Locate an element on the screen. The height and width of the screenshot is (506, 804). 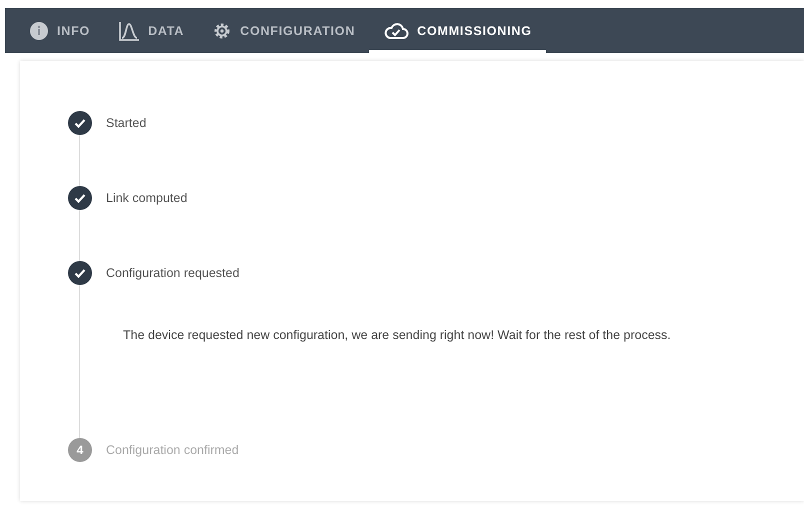
gear-icon is located at coordinates (222, 30).